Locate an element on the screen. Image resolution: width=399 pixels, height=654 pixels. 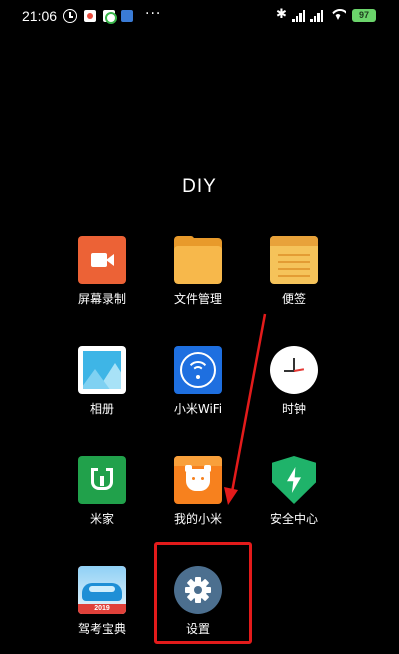
arrow-annotation is located at coordinates (245, 409).